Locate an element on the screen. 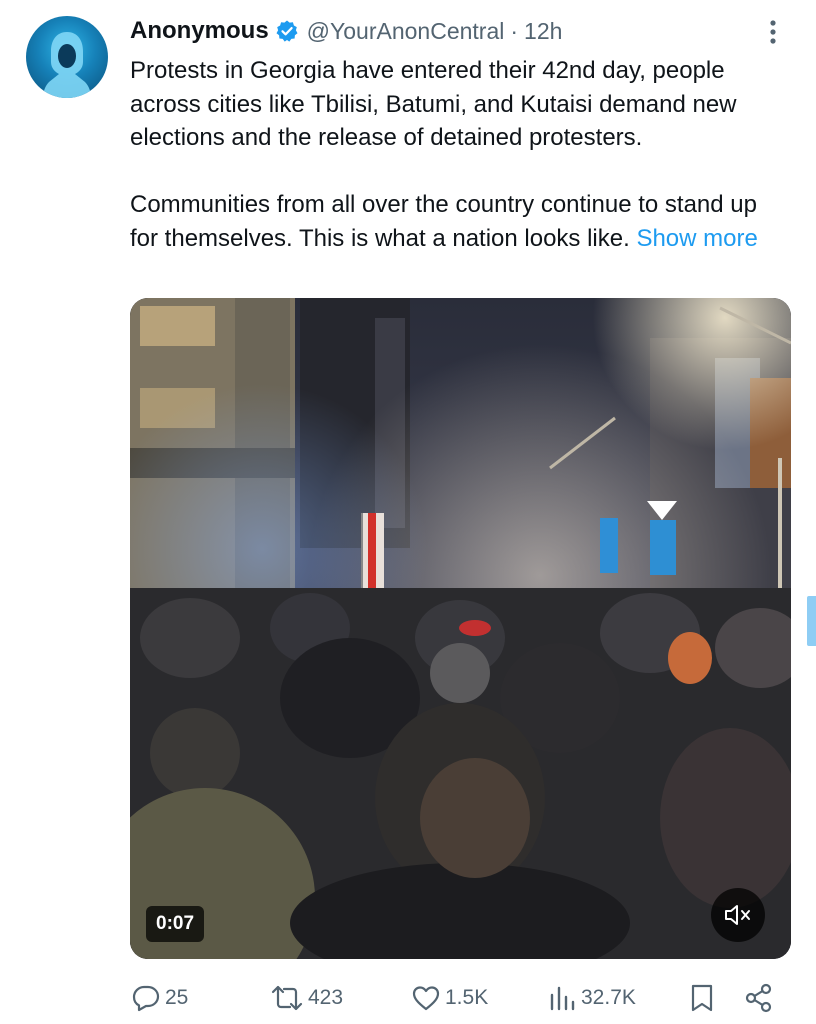 Image resolution: width=816 pixels, height=1024 pixels. mute-toggle-button is located at coordinates (738, 915).